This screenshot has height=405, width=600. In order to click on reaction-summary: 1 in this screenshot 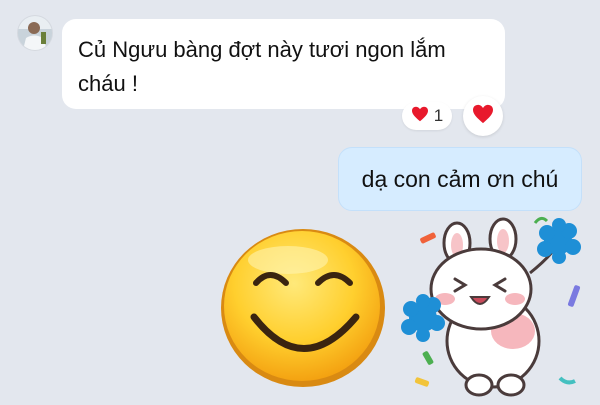, I will do `click(427, 116)`.